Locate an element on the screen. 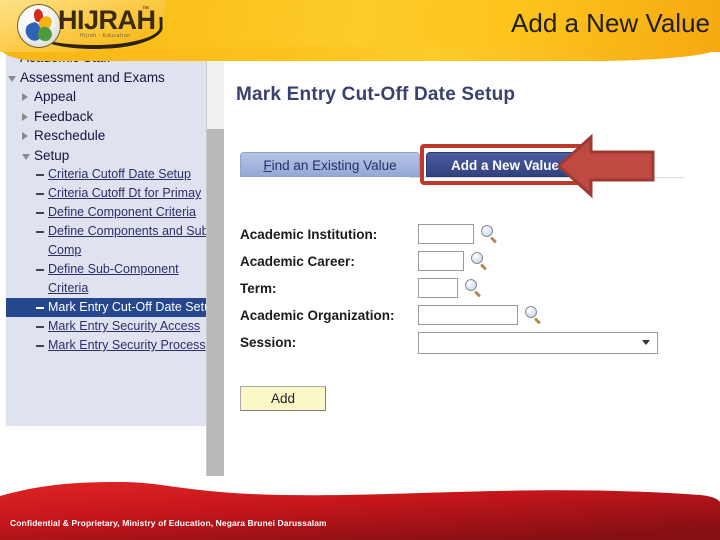  sidebar-item-mark-entry-security-process: Mark Entry Security Process is located at coordinates (113, 345).